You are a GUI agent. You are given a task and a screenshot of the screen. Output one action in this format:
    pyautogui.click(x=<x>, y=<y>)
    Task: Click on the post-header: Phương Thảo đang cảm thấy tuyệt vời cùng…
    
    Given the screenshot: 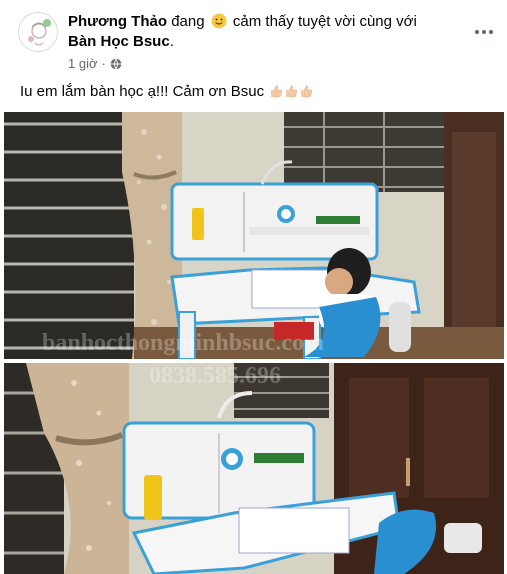 What is the action you would take?
    pyautogui.click(x=258, y=42)
    